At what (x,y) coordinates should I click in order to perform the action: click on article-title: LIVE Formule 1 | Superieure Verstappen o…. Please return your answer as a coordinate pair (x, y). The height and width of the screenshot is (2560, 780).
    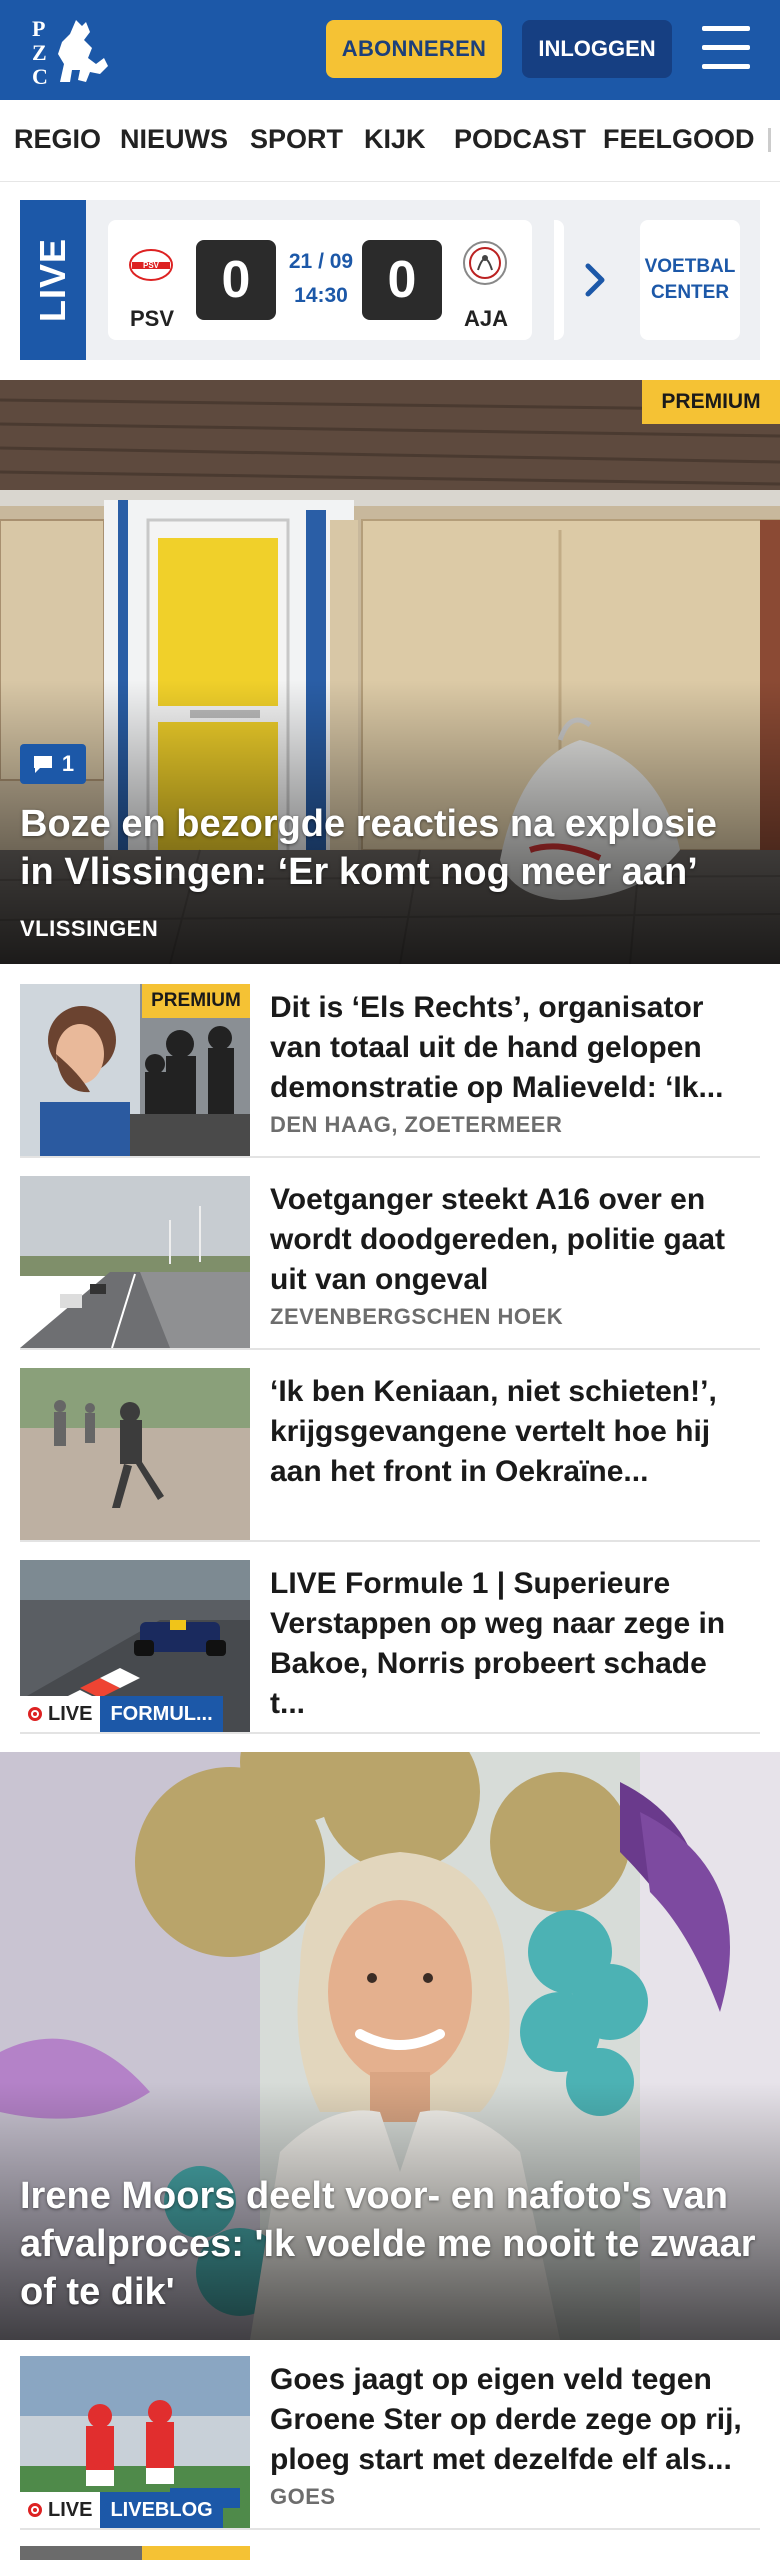
    Looking at the image, I should click on (510, 1644).